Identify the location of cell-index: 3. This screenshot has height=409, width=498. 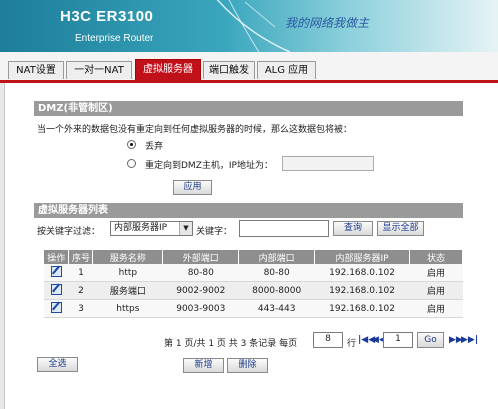
(80, 308).